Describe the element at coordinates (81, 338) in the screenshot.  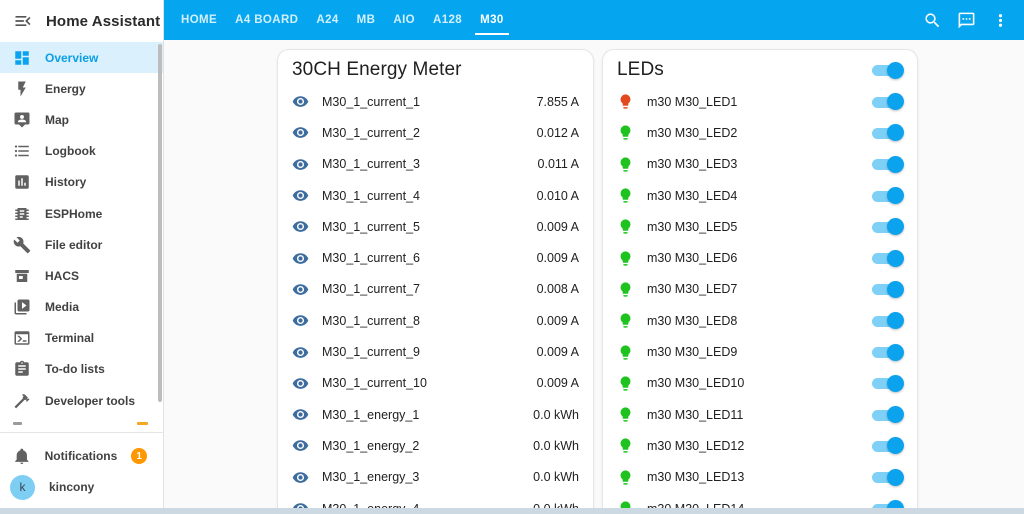
I see `sidebar-item-terminal: Terminal` at that location.